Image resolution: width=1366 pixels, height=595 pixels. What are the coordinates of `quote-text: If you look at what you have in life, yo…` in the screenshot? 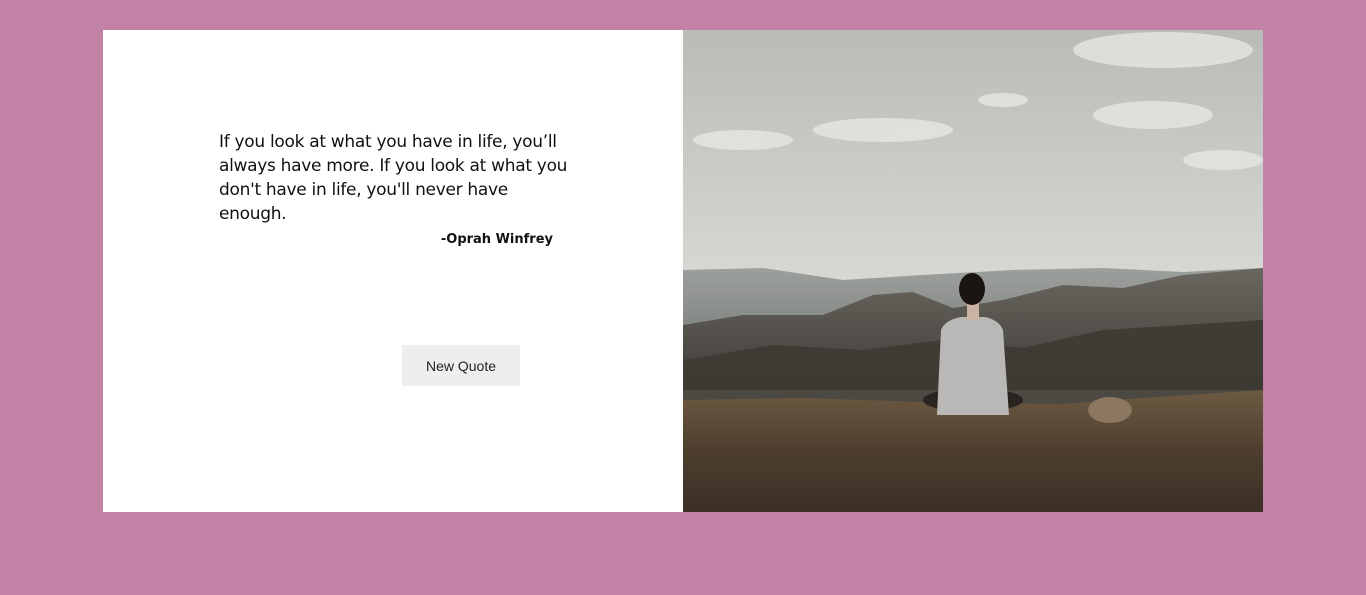 It's located at (393, 178).